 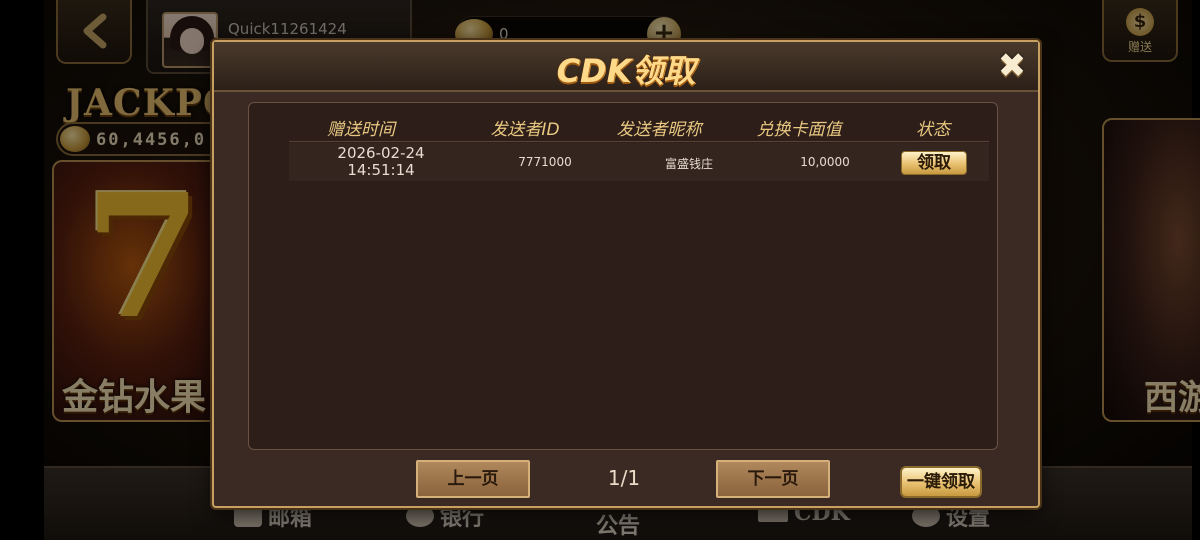 What do you see at coordinates (639, 141) in the screenshot?
I see `header-divider` at bounding box center [639, 141].